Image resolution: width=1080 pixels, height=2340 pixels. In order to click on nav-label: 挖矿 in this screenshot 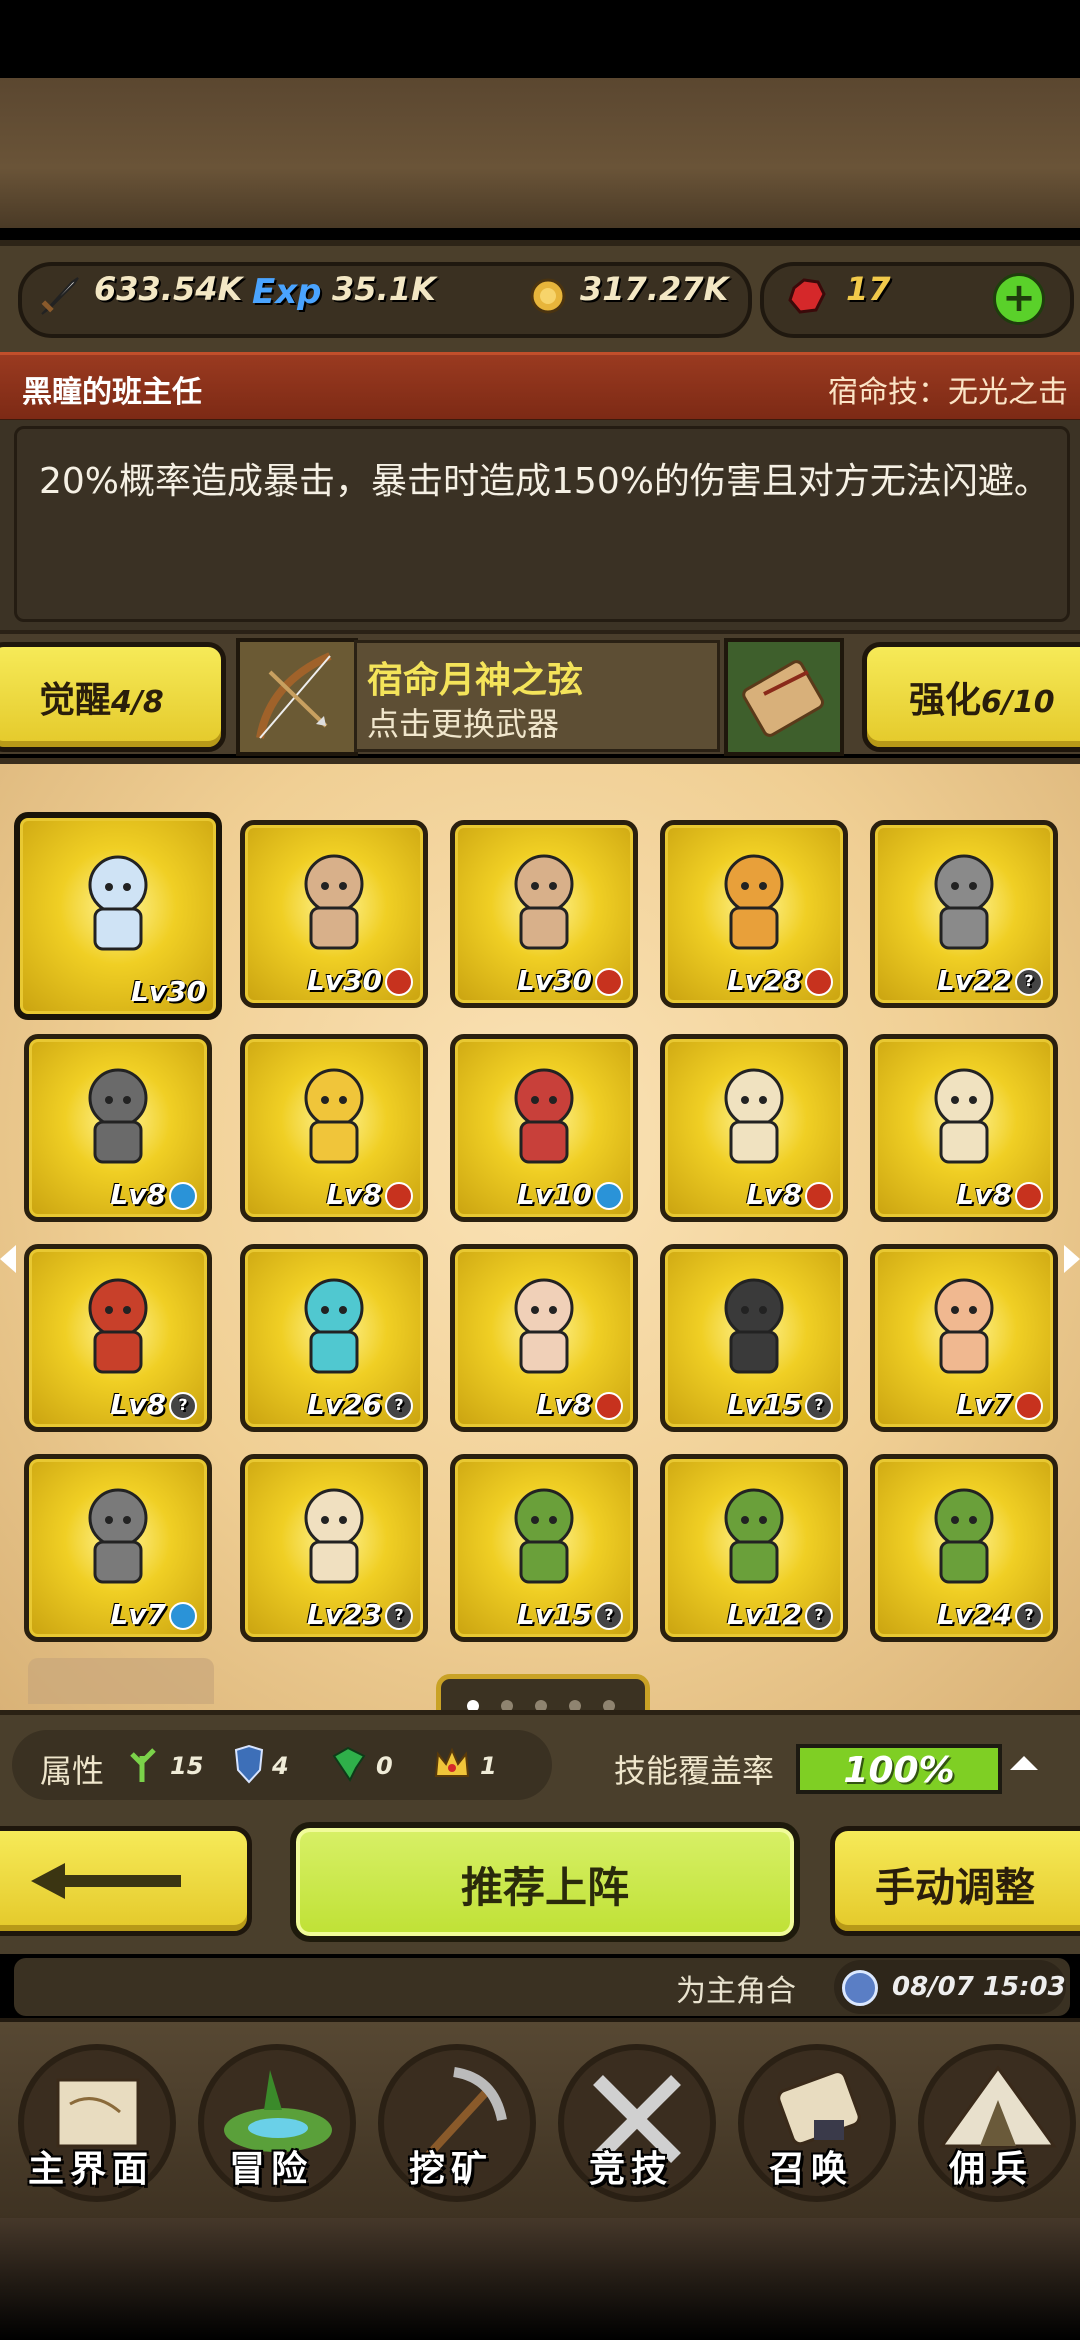, I will do `click(450, 2169)`.